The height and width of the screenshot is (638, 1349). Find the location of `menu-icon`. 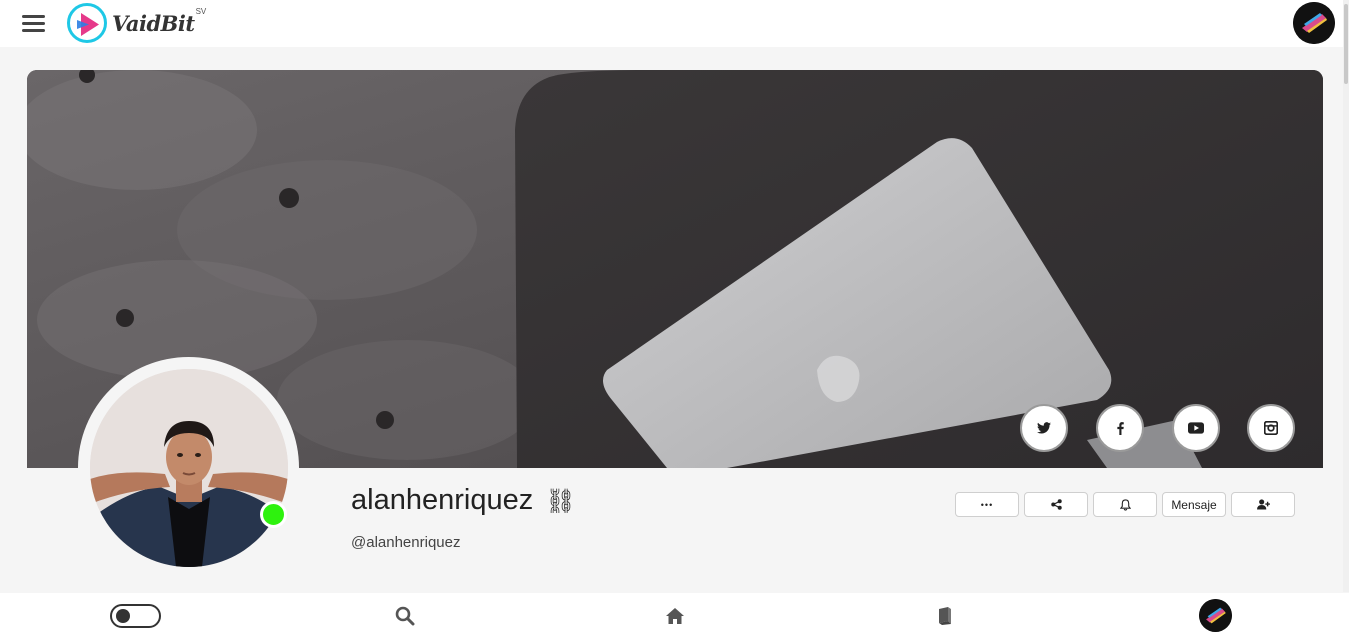

menu-icon is located at coordinates (33, 24).